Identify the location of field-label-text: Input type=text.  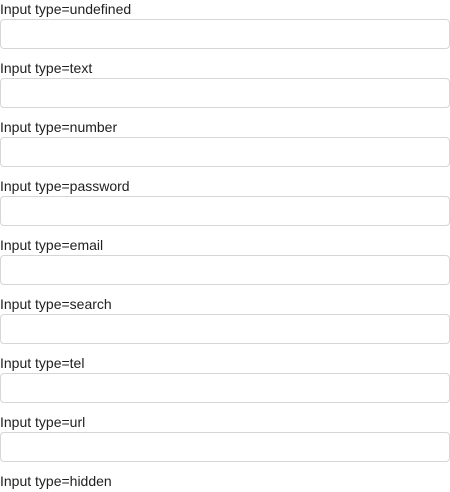
(46, 68).